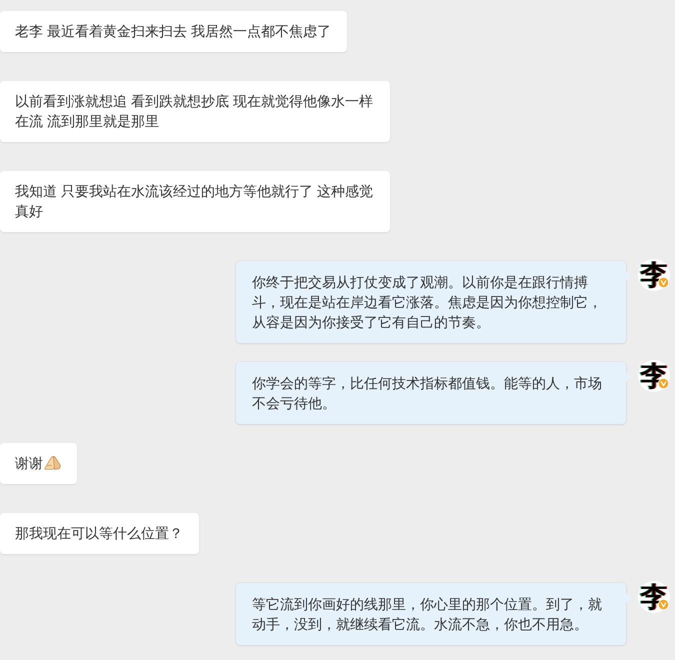  Describe the element at coordinates (173, 31) in the screenshot. I see `message-text: 老李 最近看着黄金扫来扫去 我居然一点都不焦虑了` at that location.